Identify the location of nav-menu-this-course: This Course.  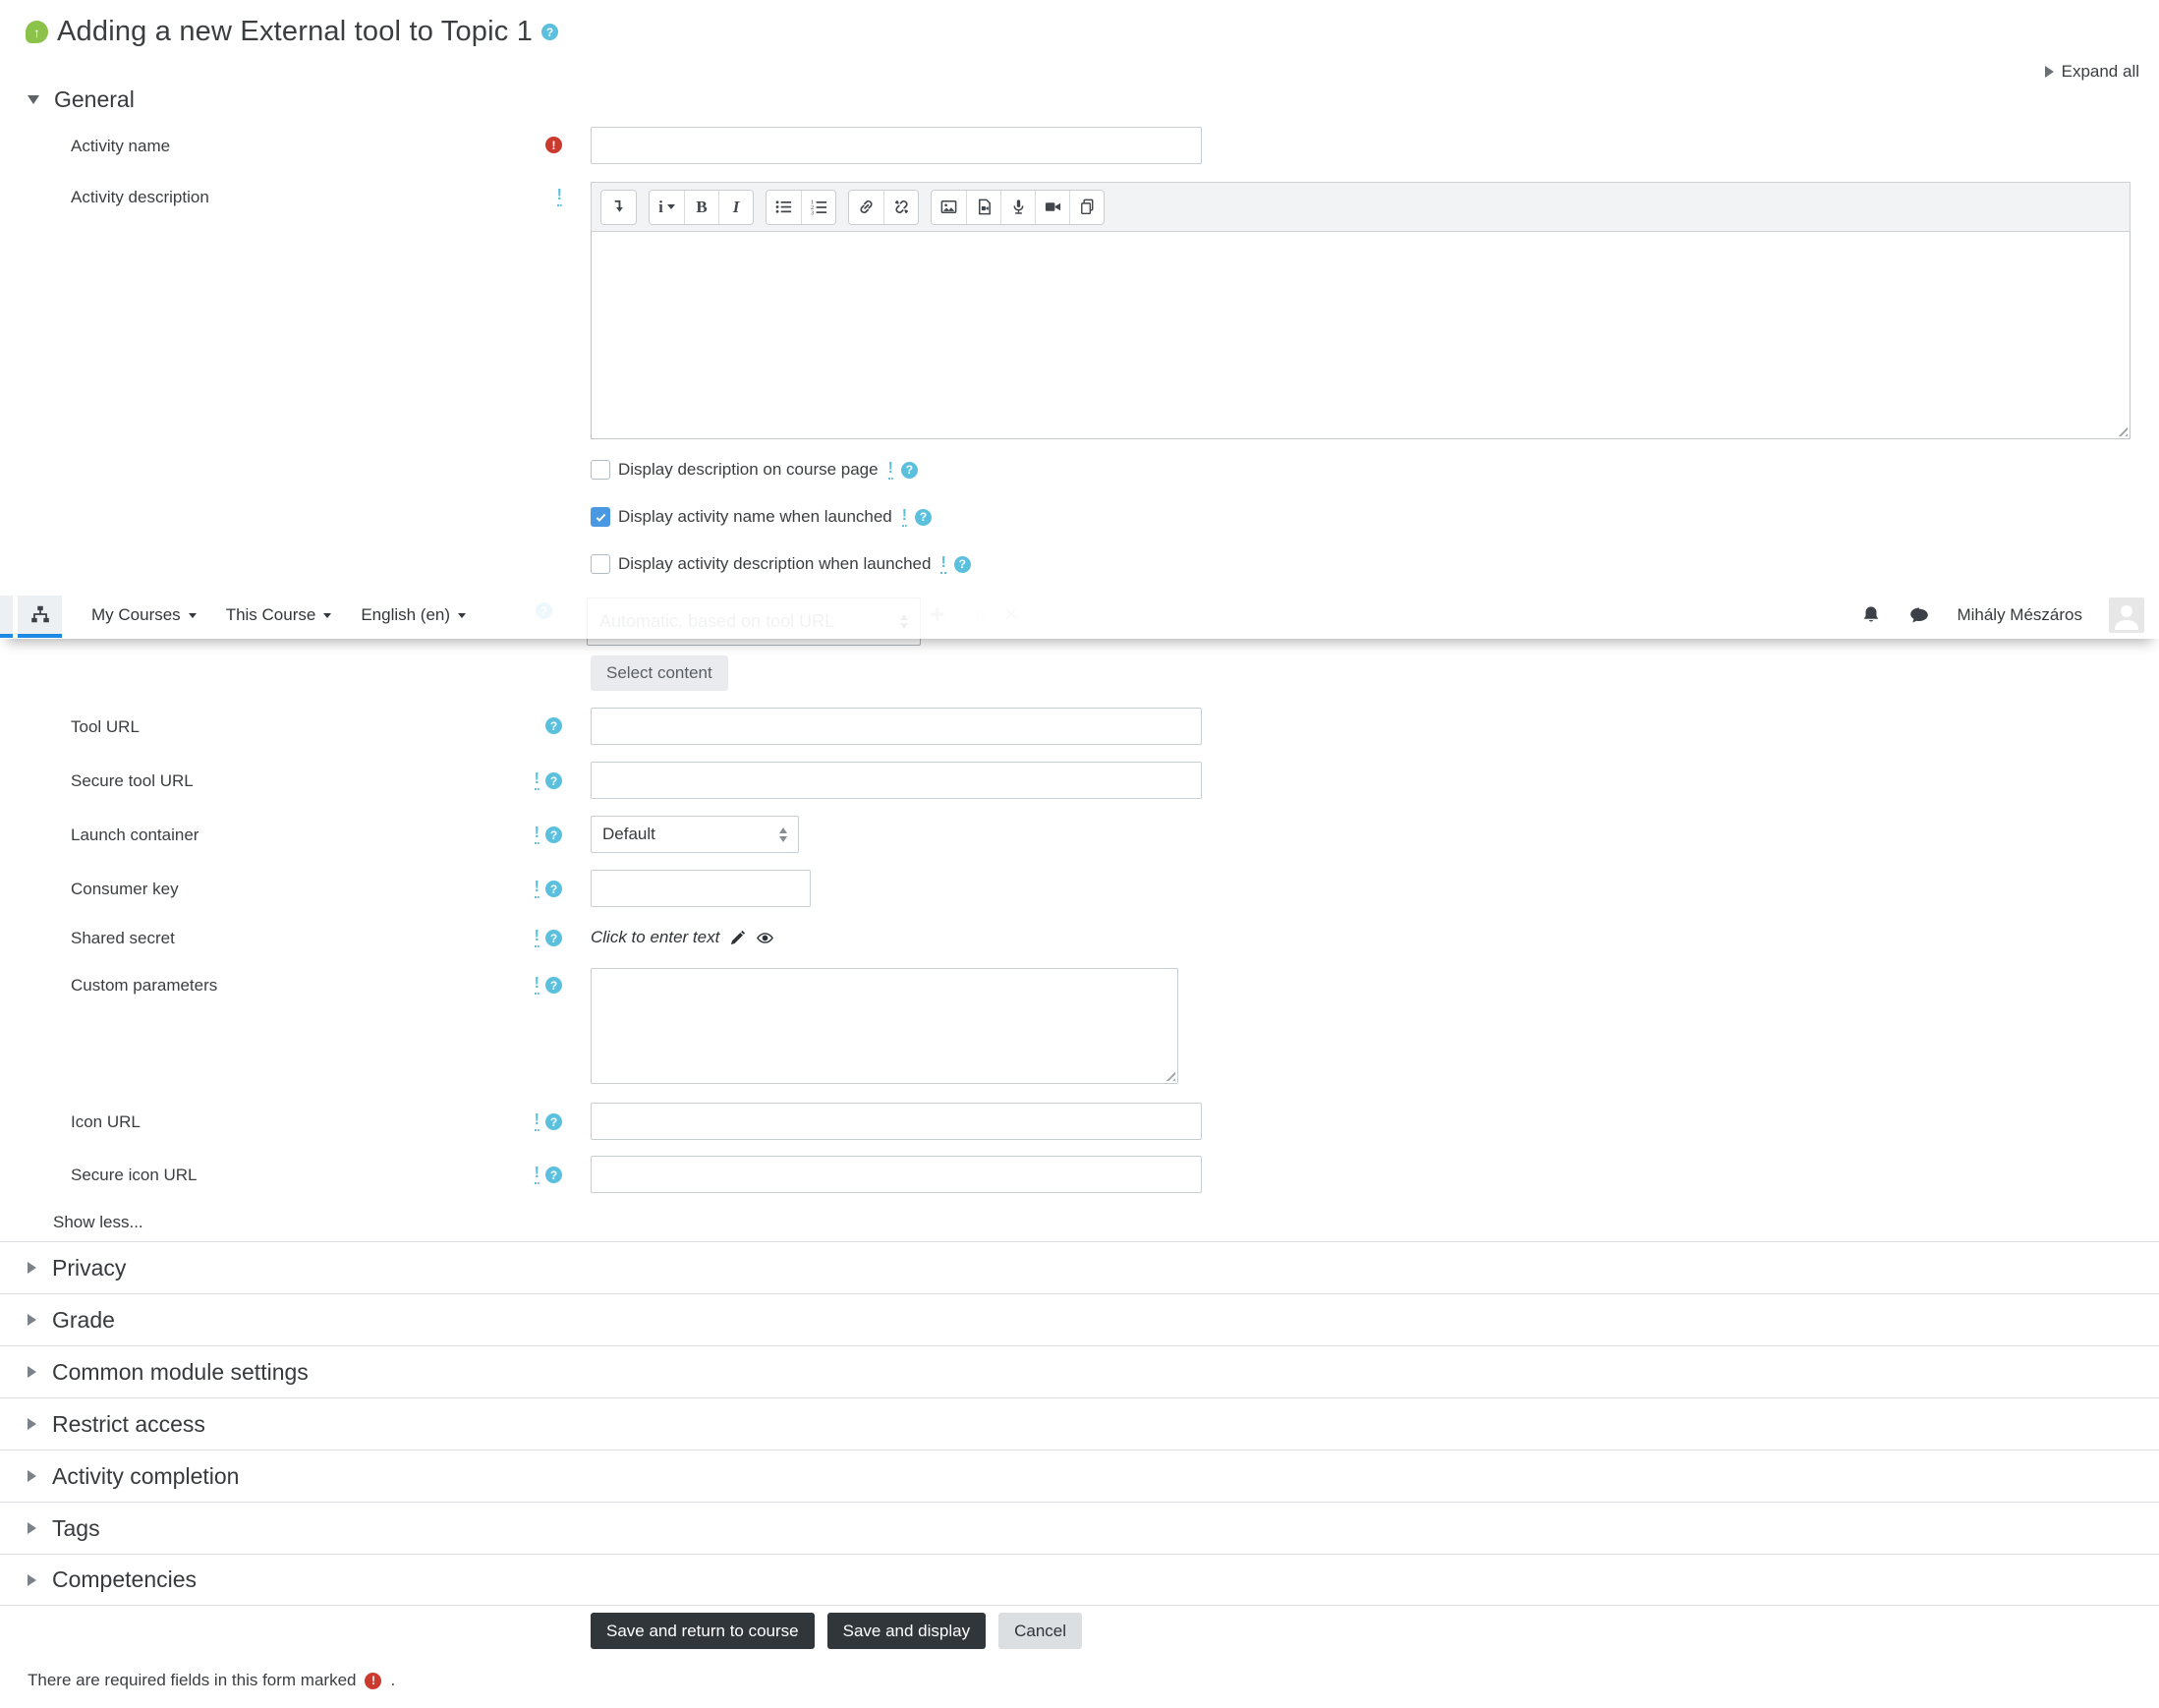
(279, 615).